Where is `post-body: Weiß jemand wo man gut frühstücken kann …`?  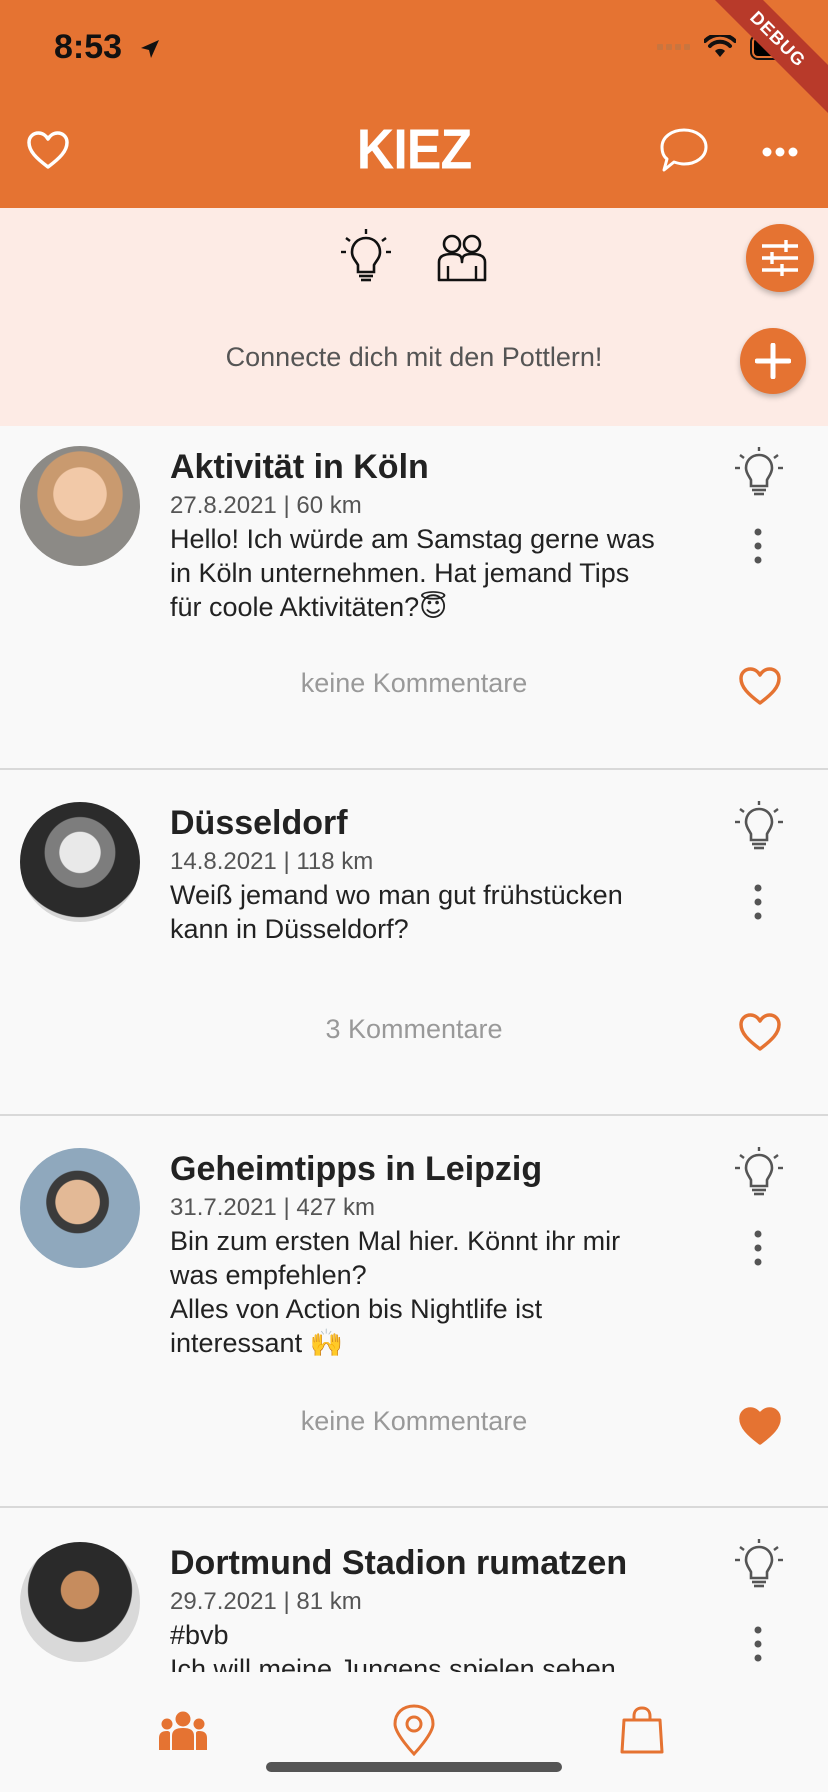 post-body: Weiß jemand wo man gut frühstücken kann … is located at coordinates (396, 912).